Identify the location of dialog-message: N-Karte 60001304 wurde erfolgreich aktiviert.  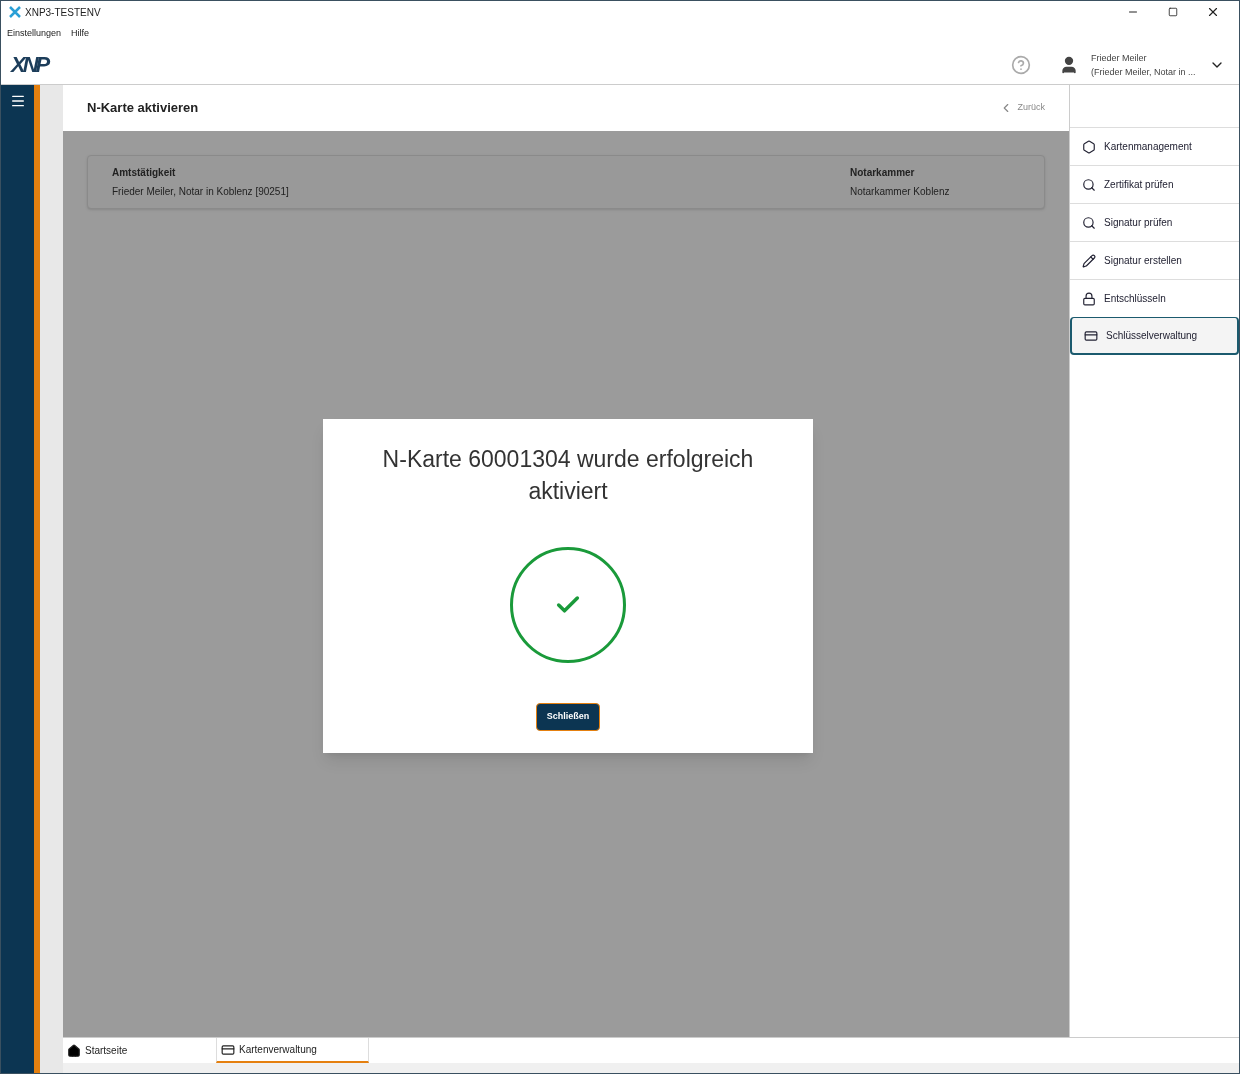
(568, 475).